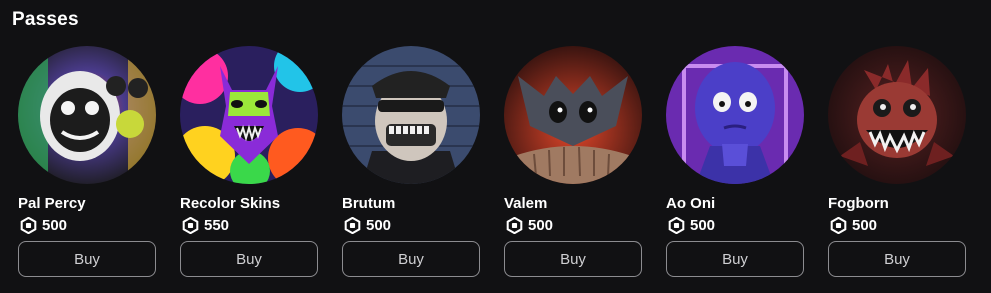 This screenshot has height=293, width=991. I want to click on buy-button-ao-oni: Buy, so click(735, 259).